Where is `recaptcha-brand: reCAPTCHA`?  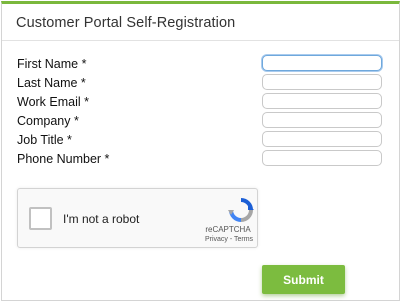
recaptcha-brand: reCAPTCHA is located at coordinates (228, 229).